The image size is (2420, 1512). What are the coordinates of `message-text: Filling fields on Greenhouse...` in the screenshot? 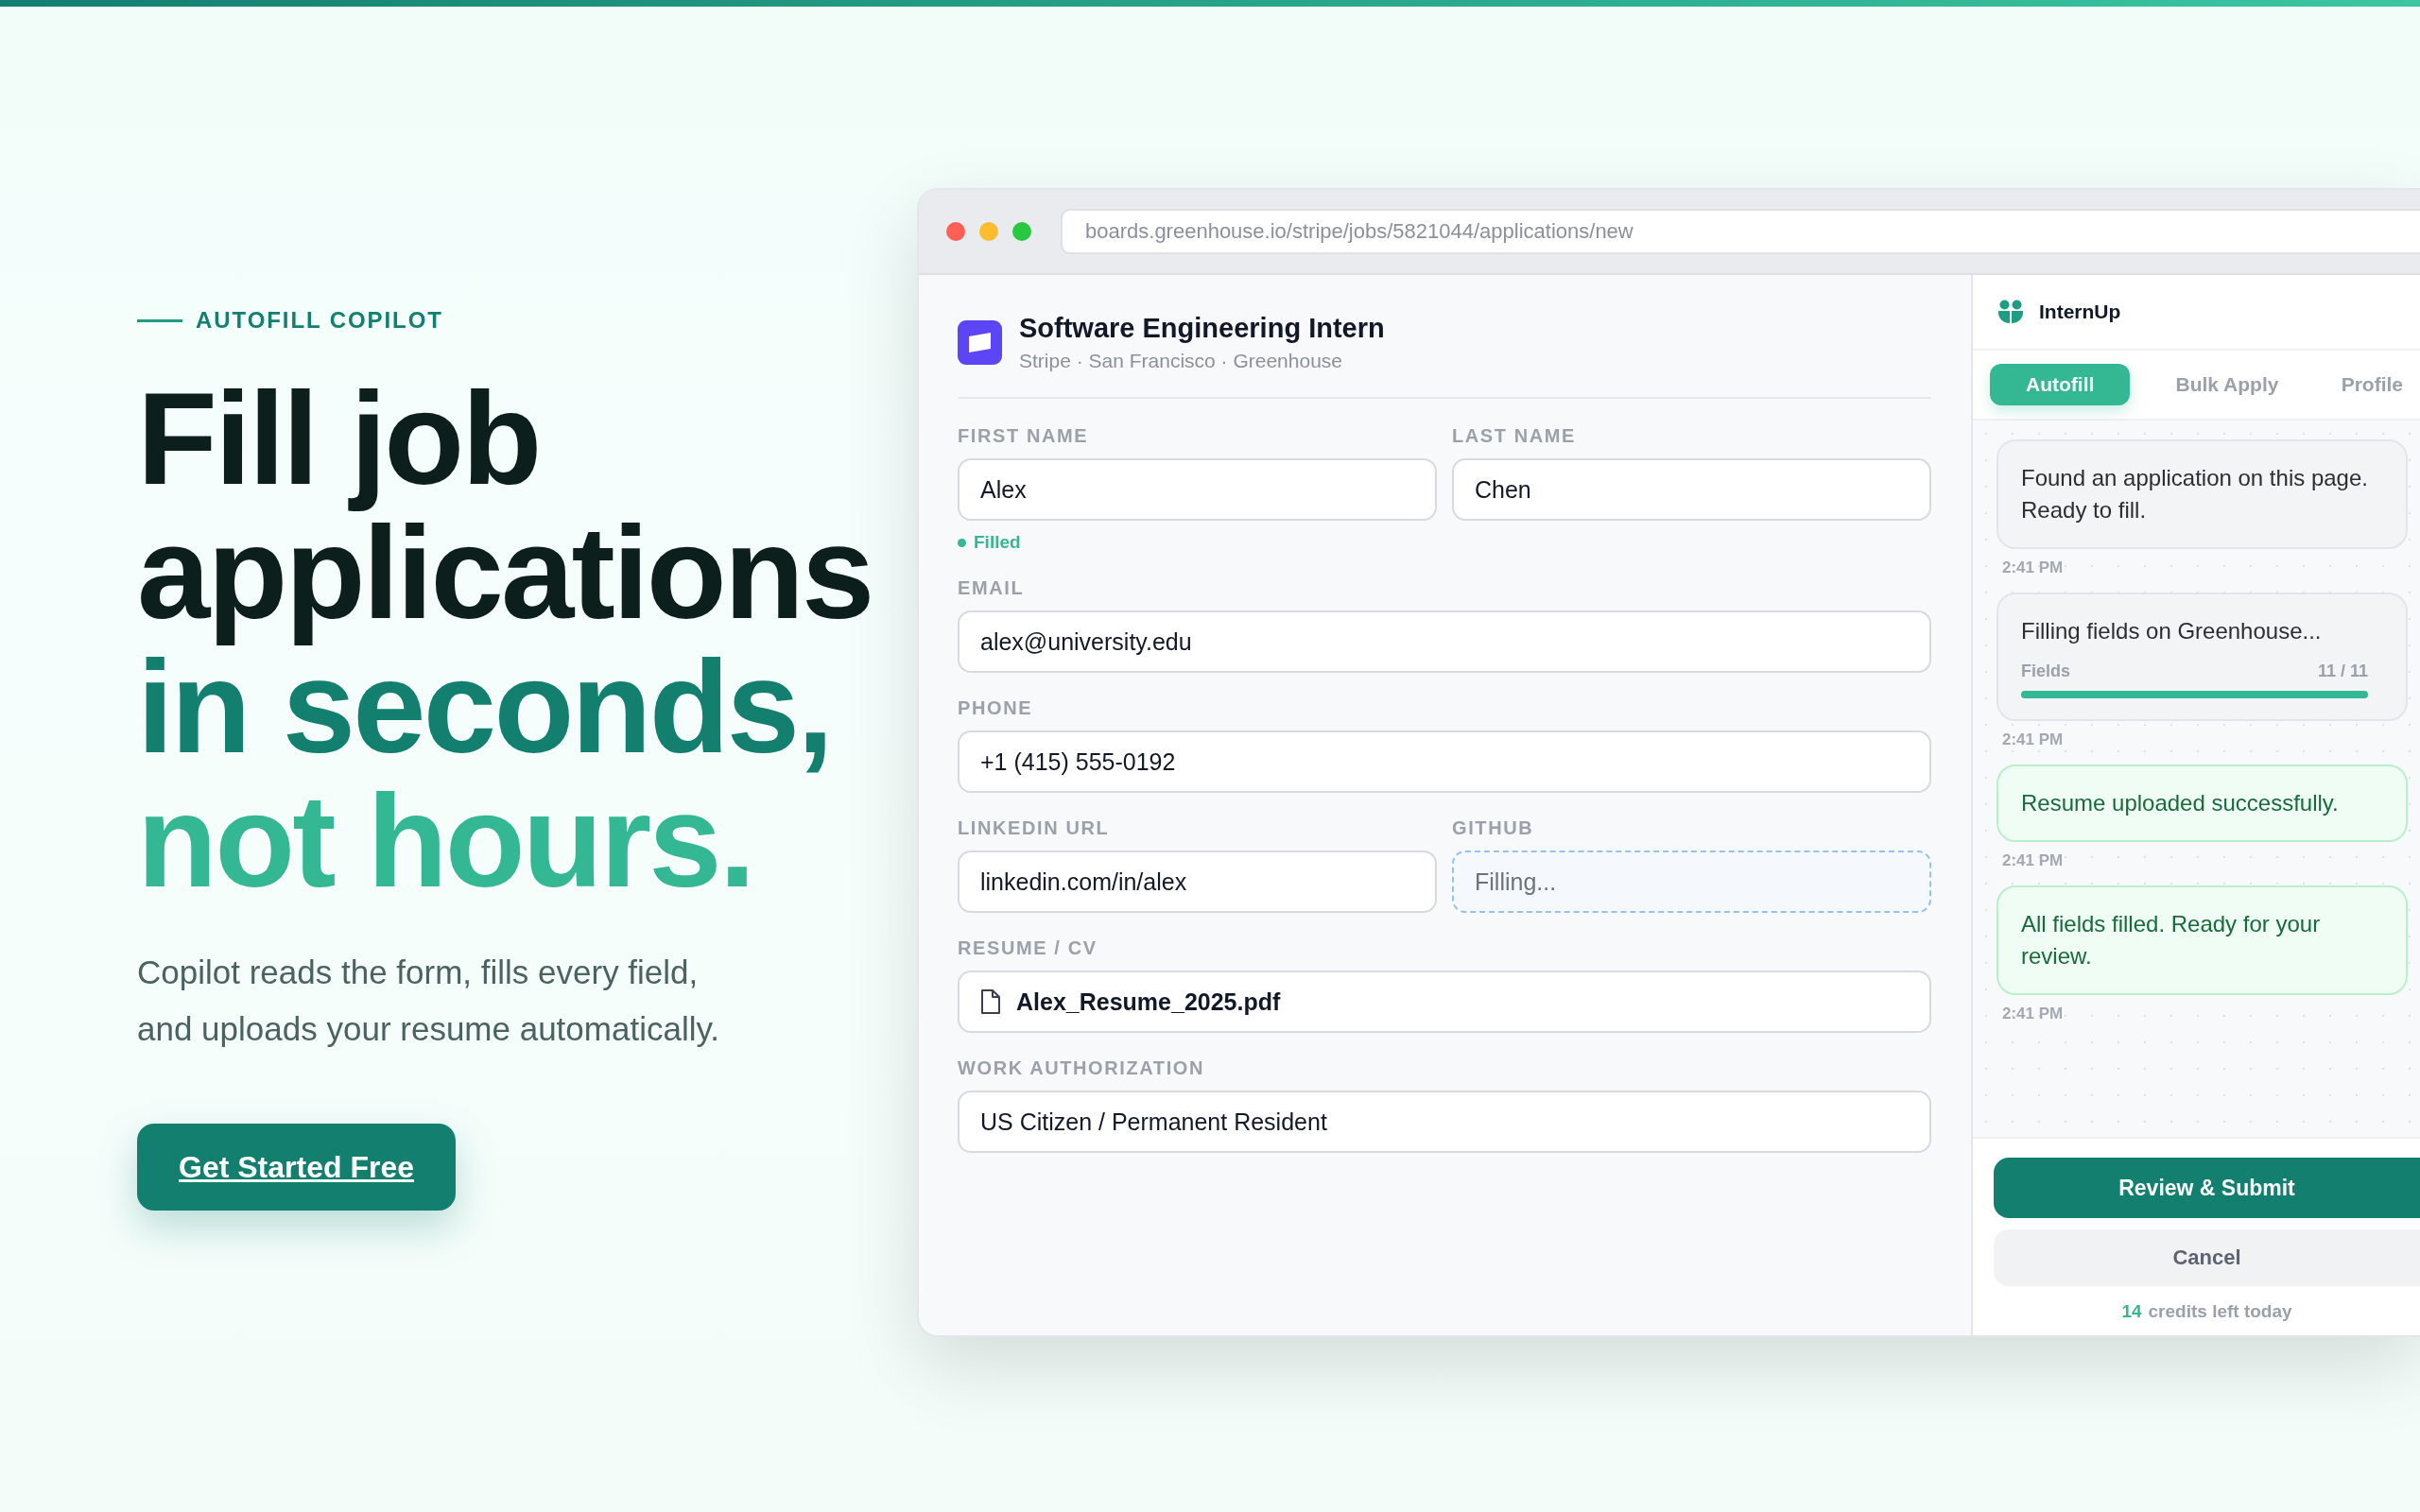 It's located at (2172, 631).